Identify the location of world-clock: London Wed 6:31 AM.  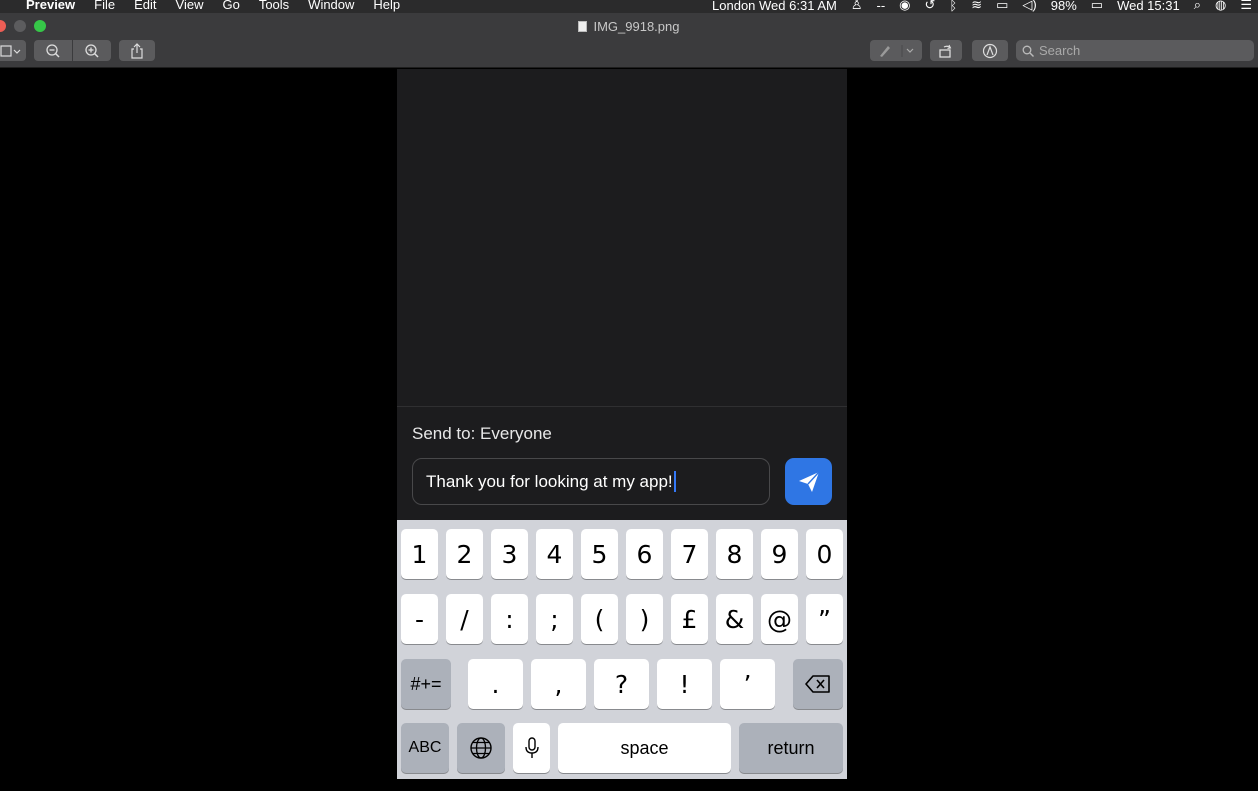
(774, 6).